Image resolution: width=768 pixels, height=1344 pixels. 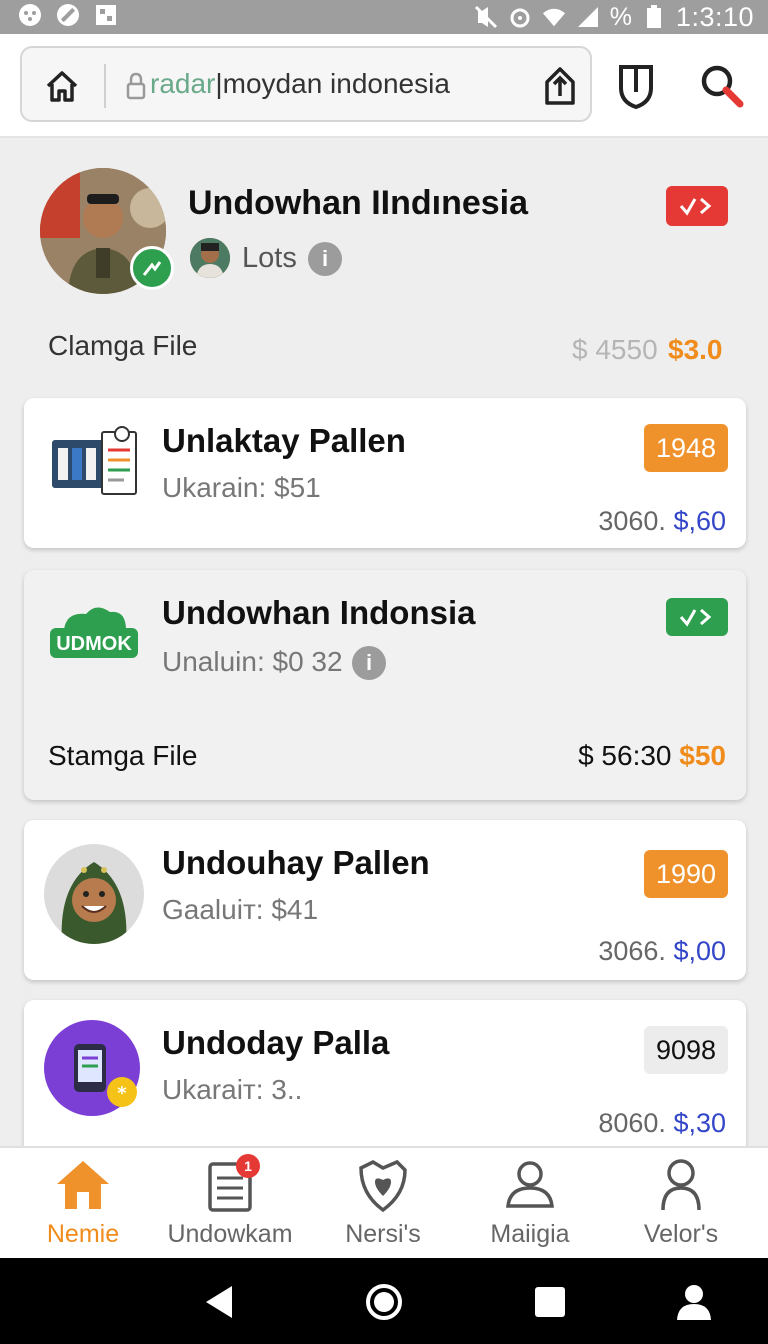 What do you see at coordinates (94, 644) in the screenshot?
I see `svg-text: UDMOK` at bounding box center [94, 644].